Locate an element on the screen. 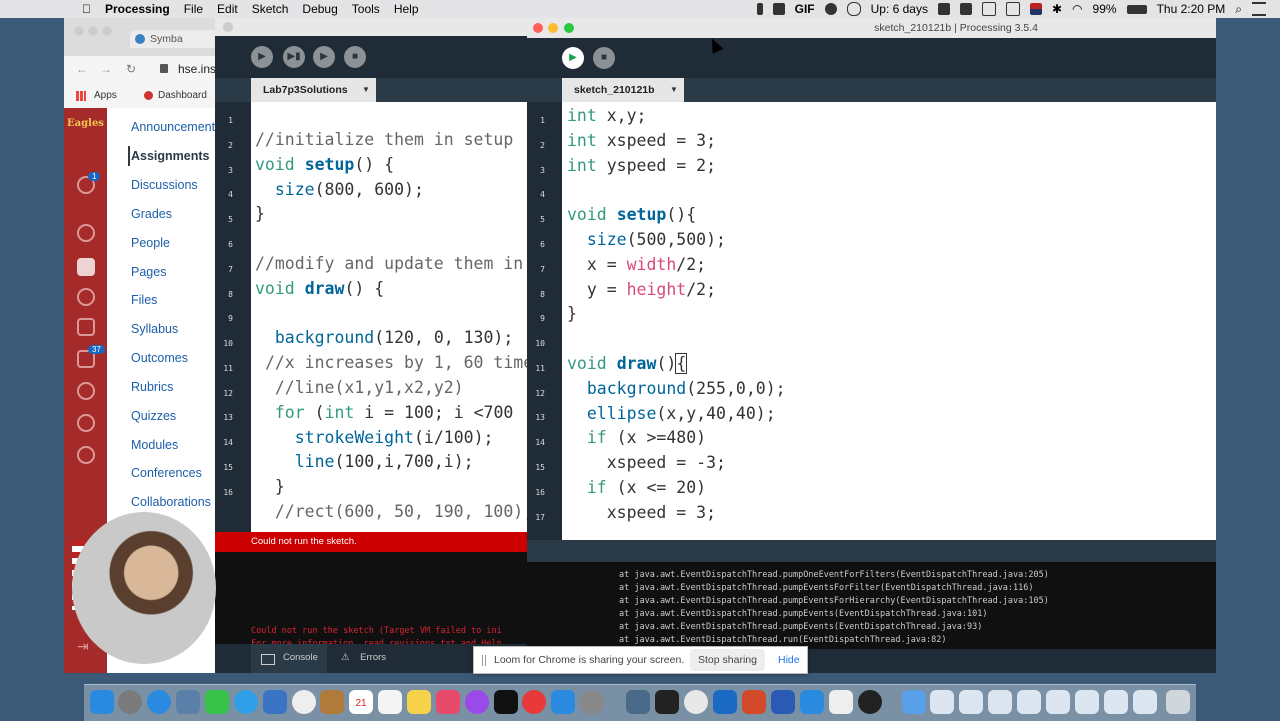  screenshot-icon is located at coordinates (638, 702).